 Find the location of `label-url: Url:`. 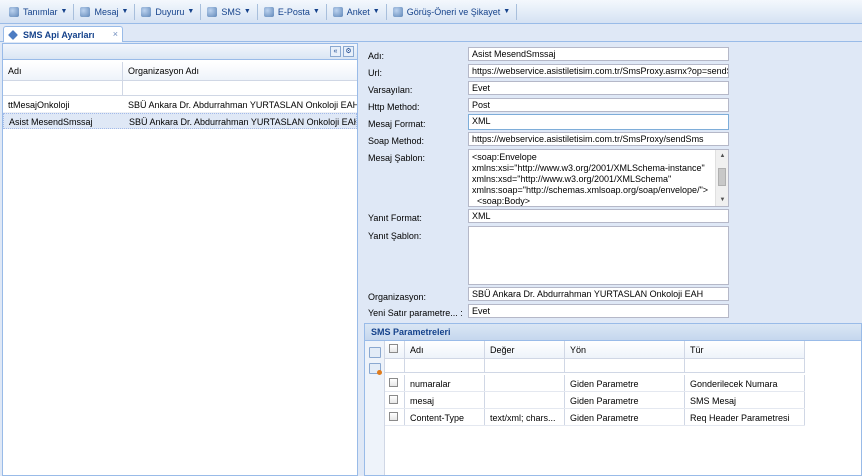

label-url: Url: is located at coordinates (375, 73).